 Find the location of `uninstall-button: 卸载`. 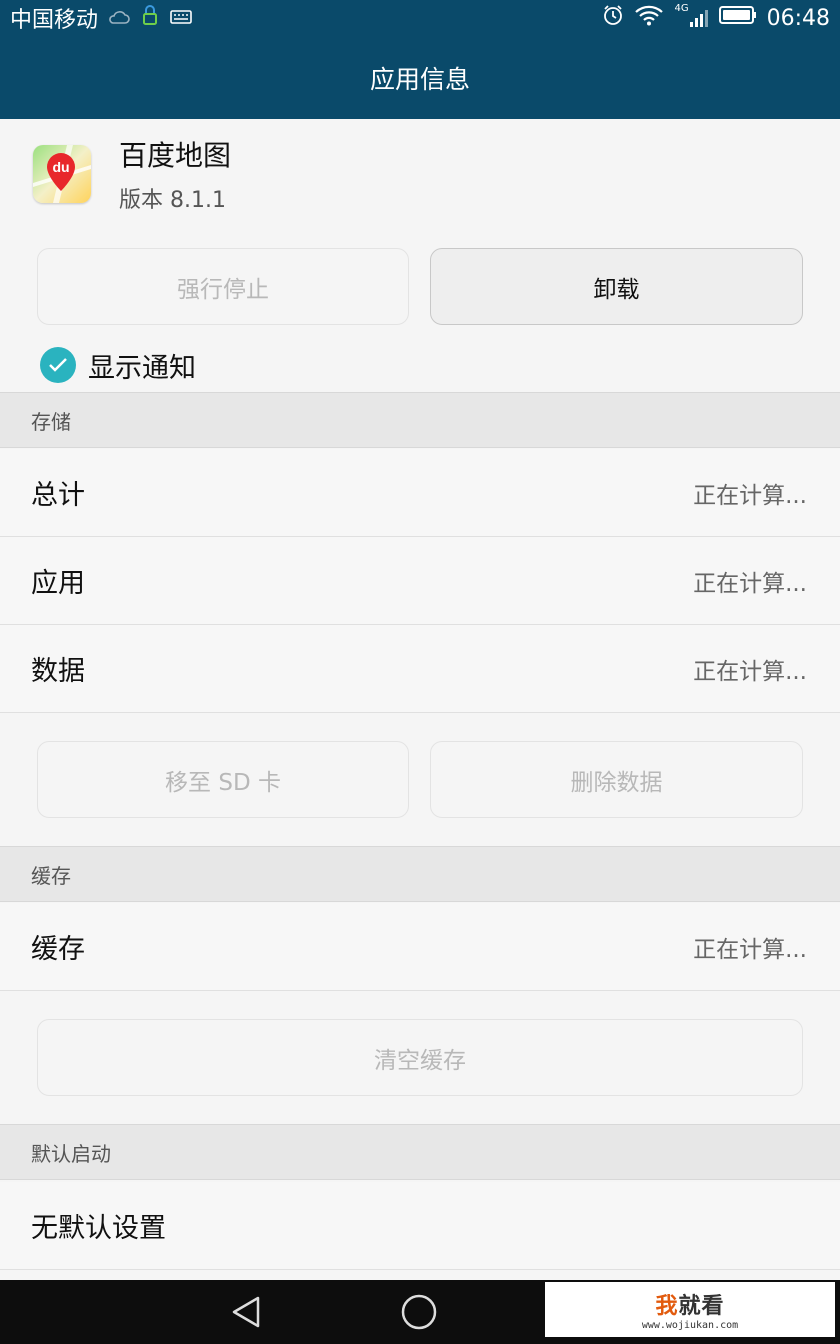

uninstall-button: 卸载 is located at coordinates (616, 286).